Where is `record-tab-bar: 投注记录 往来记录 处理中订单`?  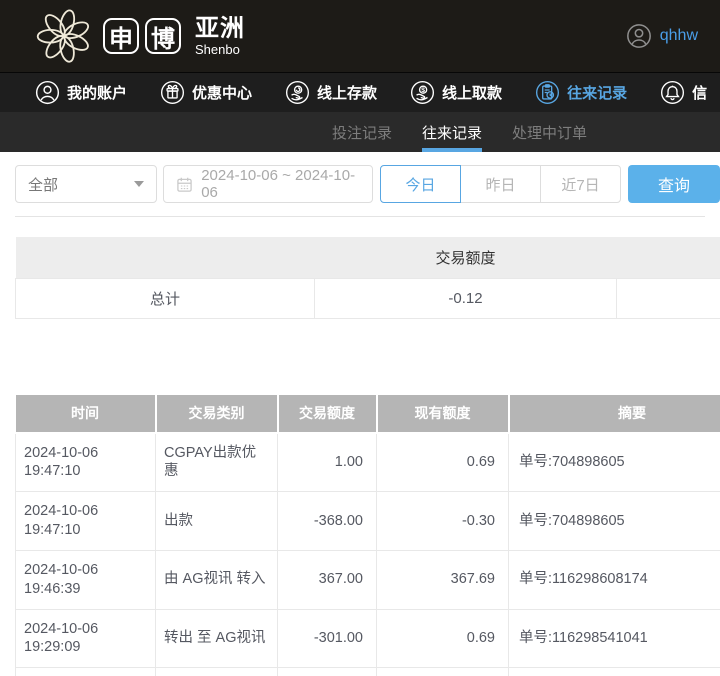
record-tab-bar: 投注记录 往来记录 处理中订单 is located at coordinates (360, 132).